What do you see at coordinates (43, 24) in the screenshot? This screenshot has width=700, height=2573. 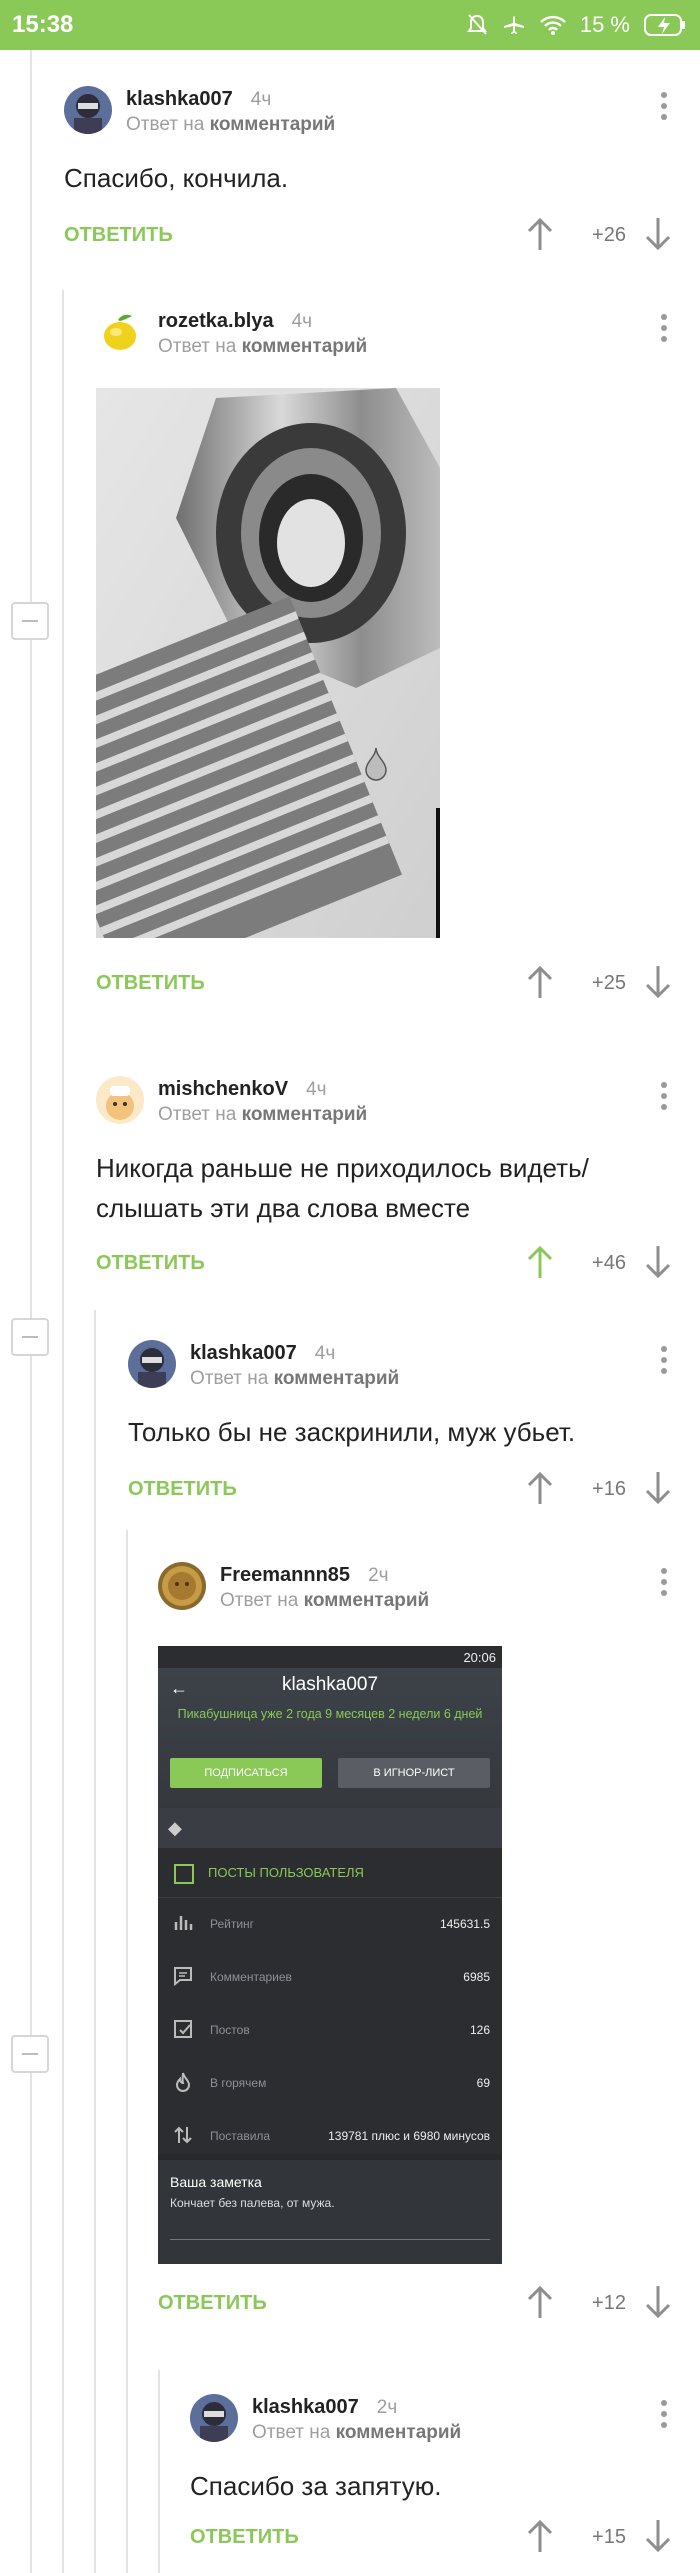 I see `status-time: 15:38` at bounding box center [43, 24].